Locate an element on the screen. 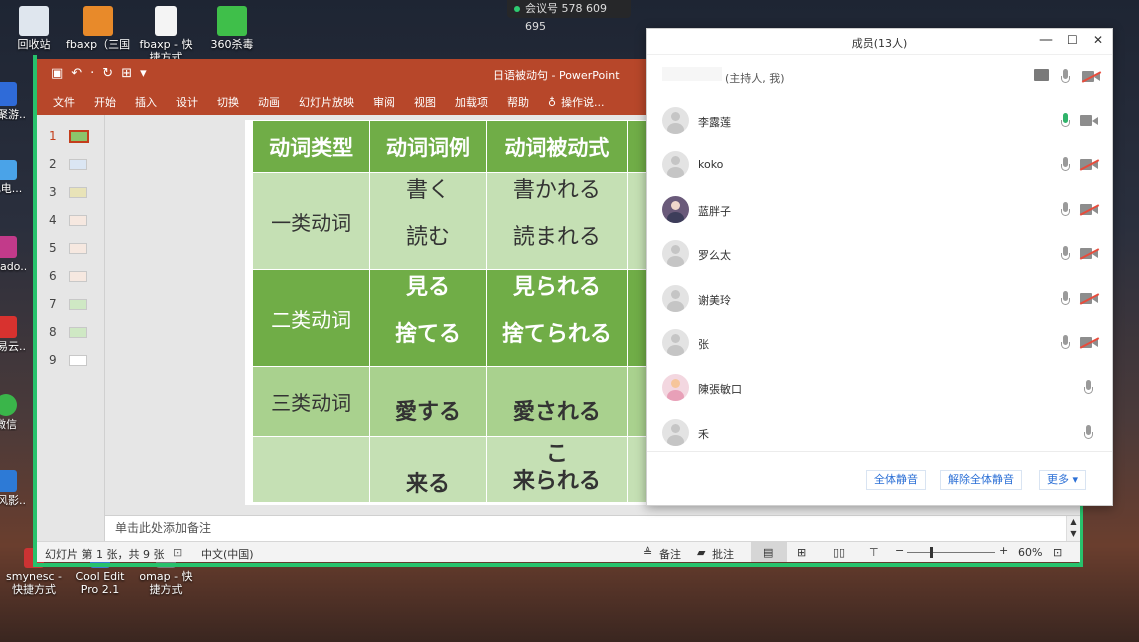 Image resolution: width=1139 pixels, height=642 pixels. language-indicator: 中文(中国) is located at coordinates (227, 554).